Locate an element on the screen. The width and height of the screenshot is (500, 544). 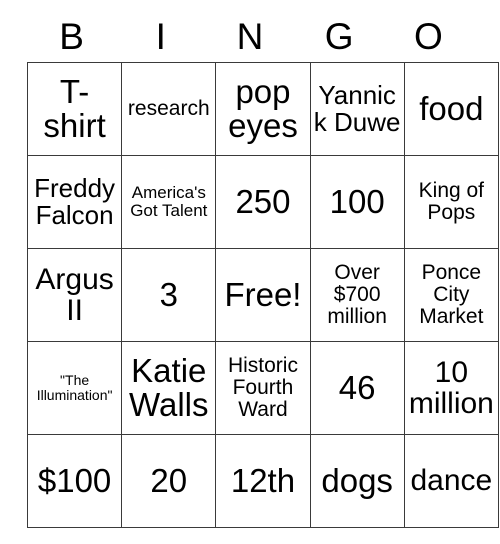
bingo-cell-text: 46 is located at coordinates (357, 387).